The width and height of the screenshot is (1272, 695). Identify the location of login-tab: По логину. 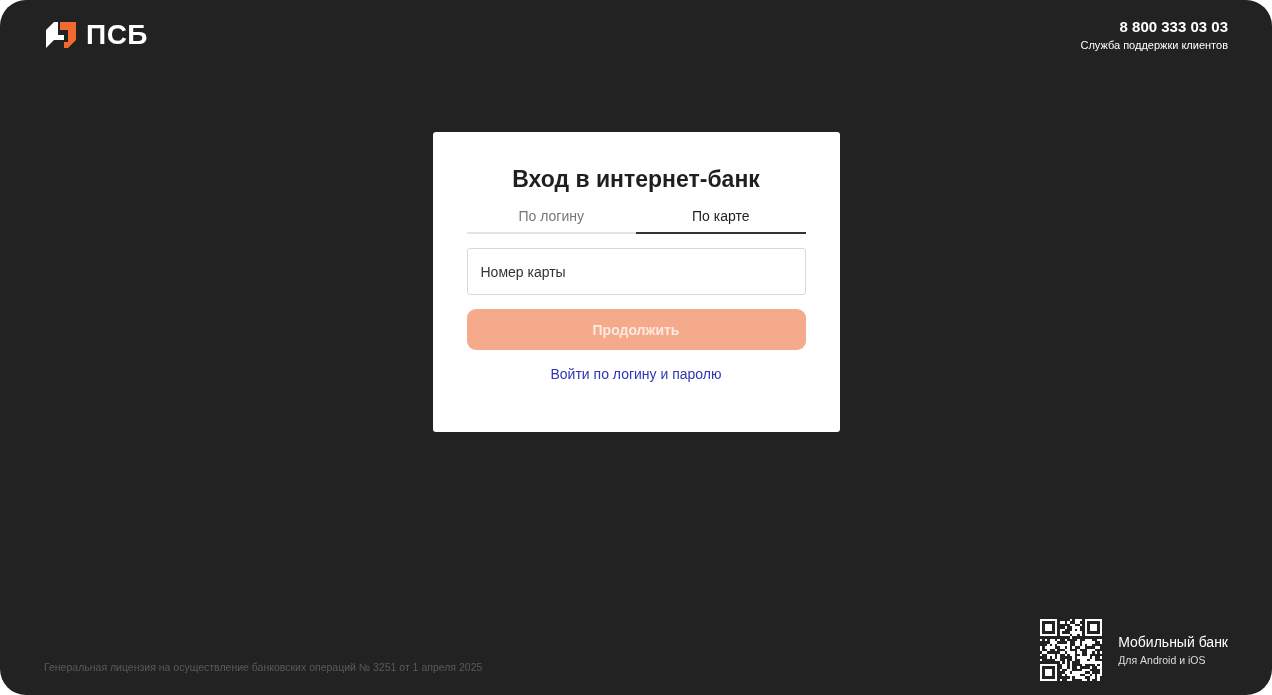
(551, 218).